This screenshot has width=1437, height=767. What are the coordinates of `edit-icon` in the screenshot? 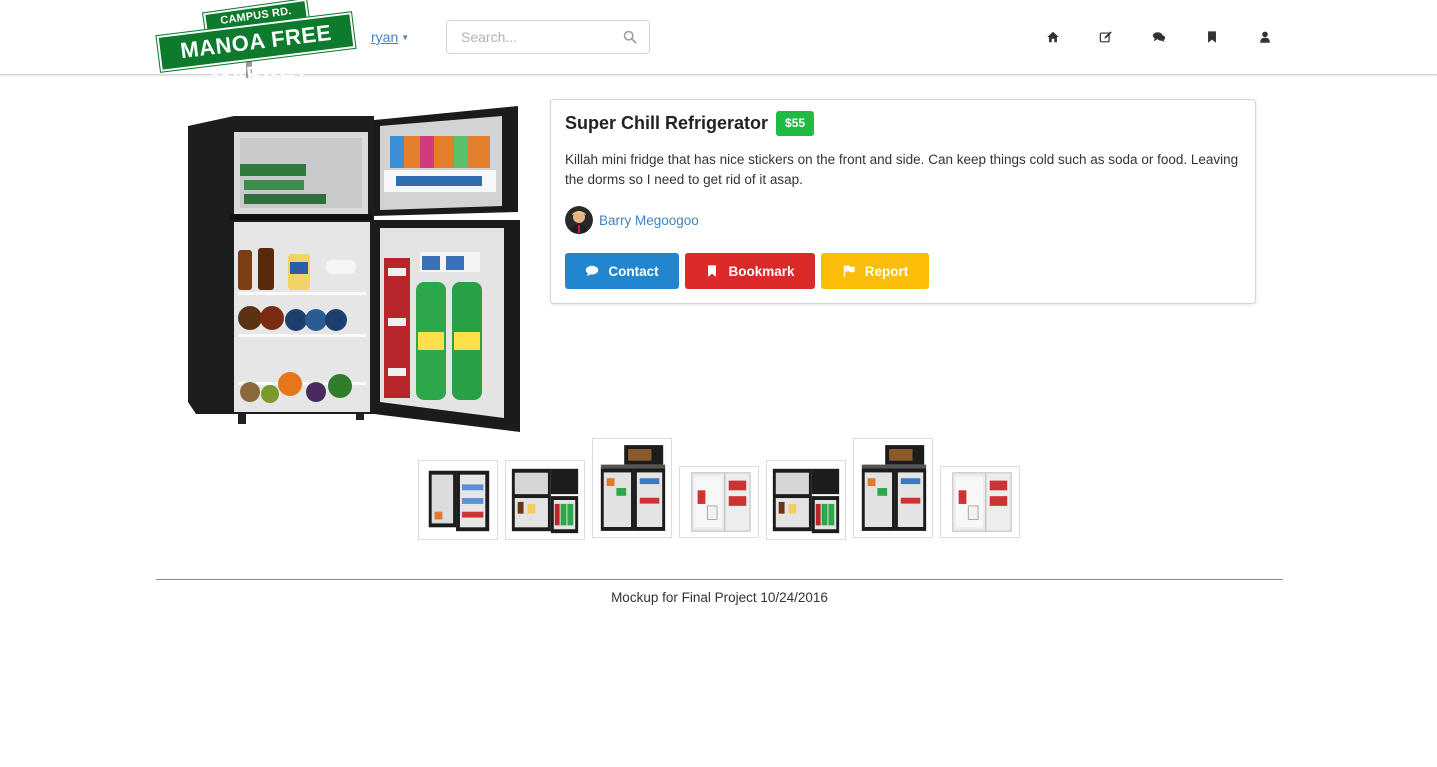 It's located at (1105, 37).